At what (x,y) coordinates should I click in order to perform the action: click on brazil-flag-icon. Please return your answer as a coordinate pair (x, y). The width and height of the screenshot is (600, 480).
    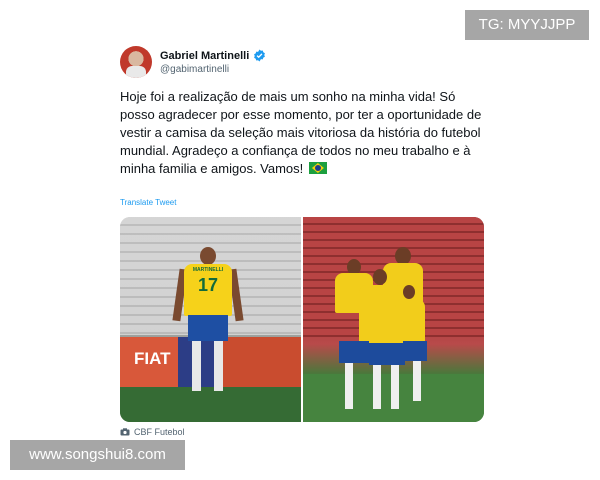
    Looking at the image, I should click on (317, 168).